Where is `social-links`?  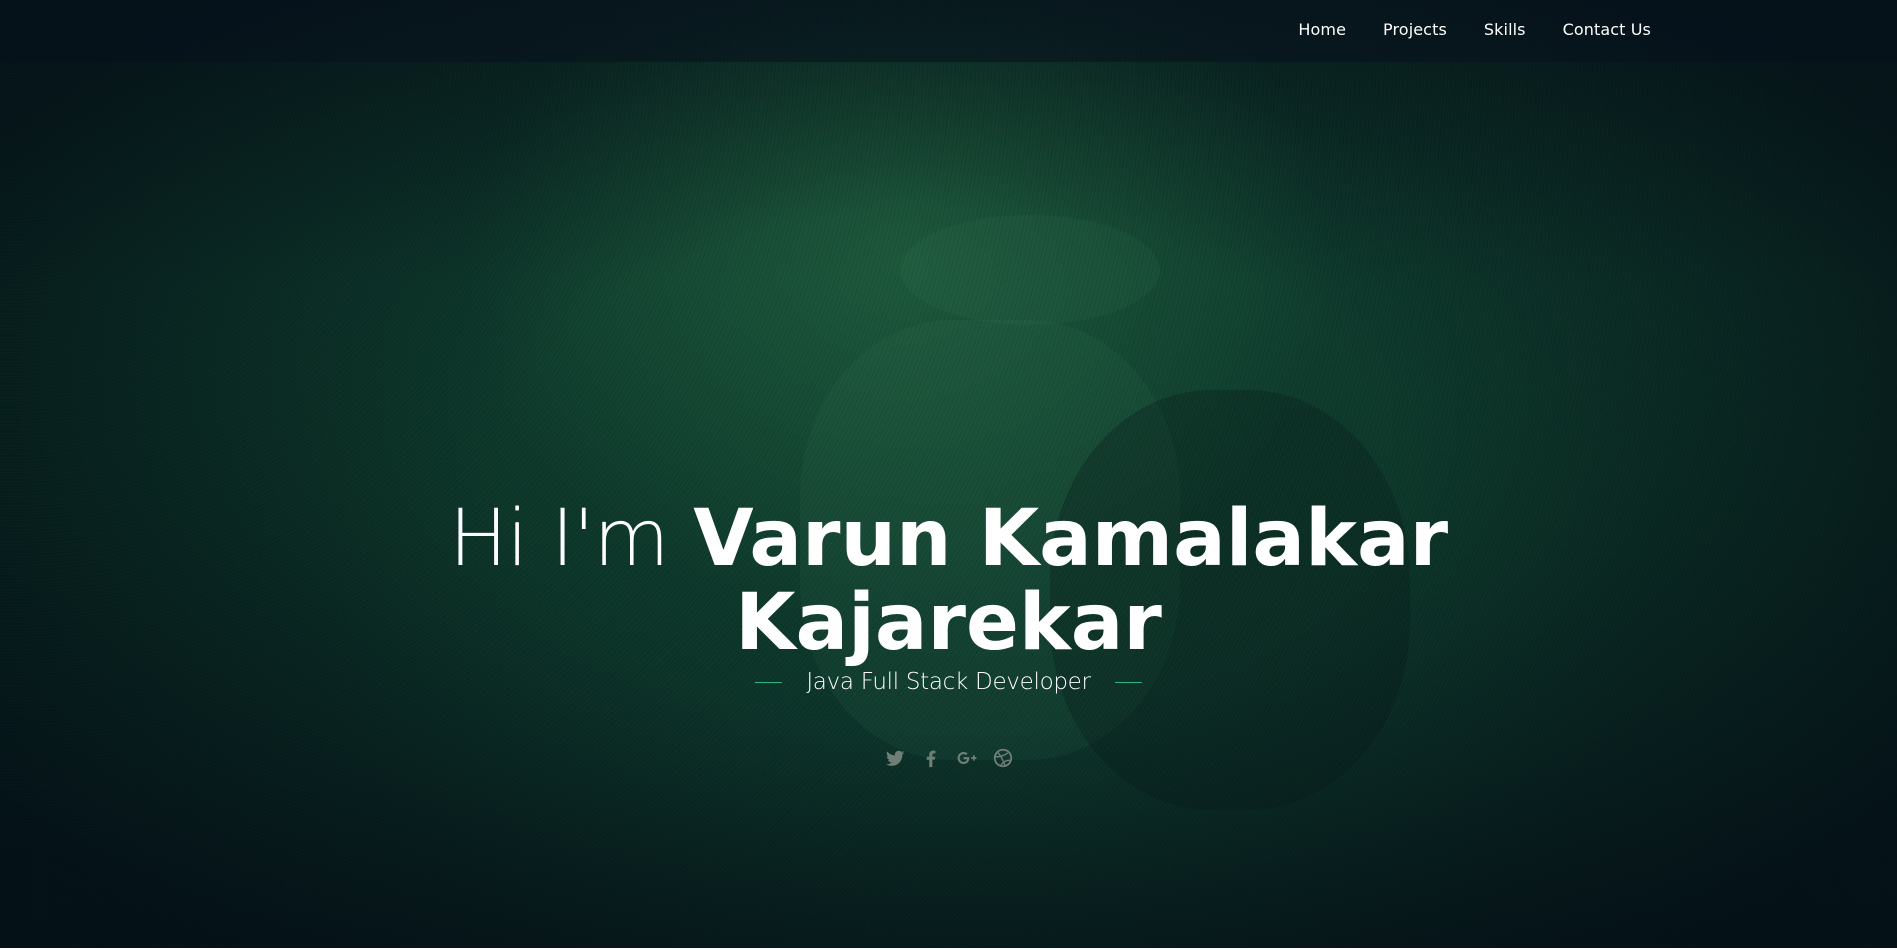
social-links is located at coordinates (948, 758).